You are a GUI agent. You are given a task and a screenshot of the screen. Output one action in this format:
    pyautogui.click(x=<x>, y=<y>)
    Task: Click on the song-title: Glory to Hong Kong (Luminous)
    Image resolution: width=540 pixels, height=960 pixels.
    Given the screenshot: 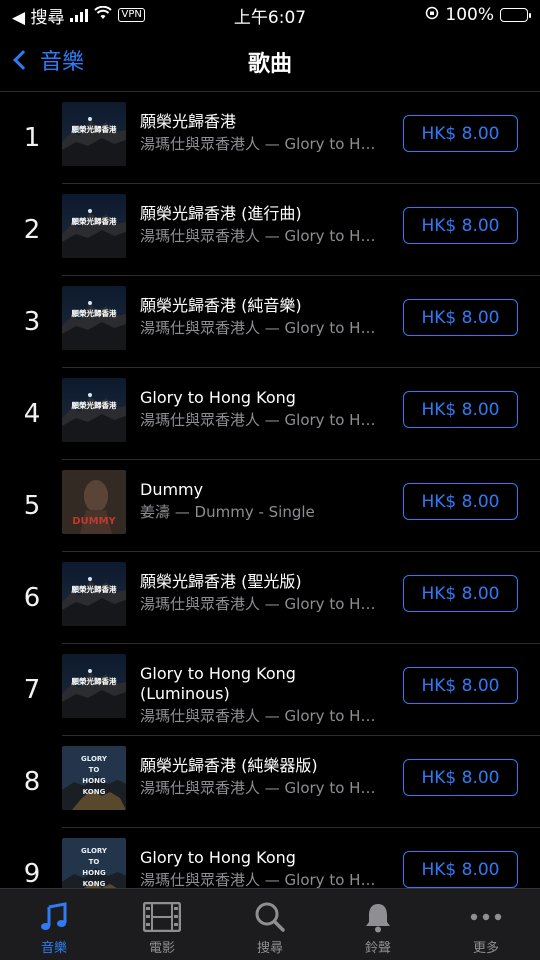 What is the action you would take?
    pyautogui.click(x=218, y=683)
    